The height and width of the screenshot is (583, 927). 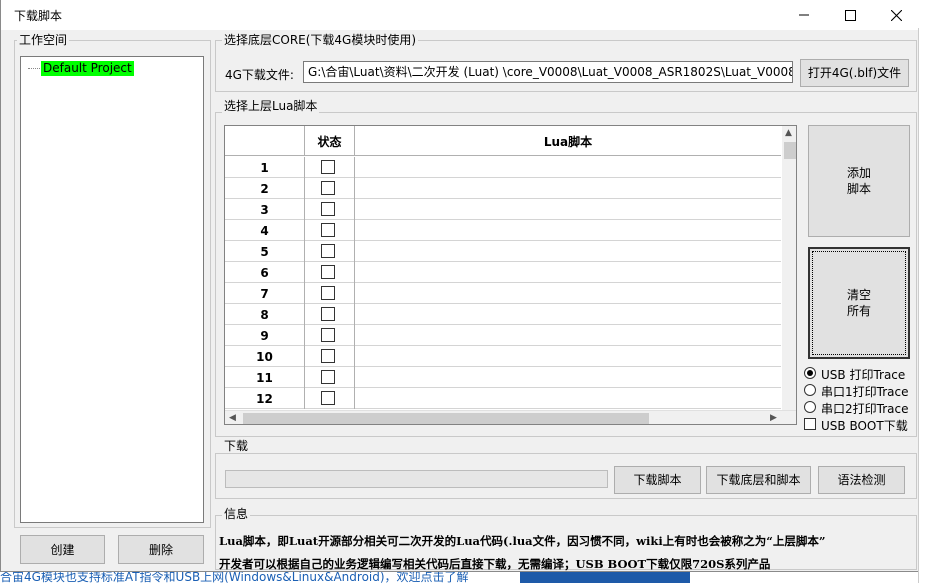 I want to click on usb-trace-radio, so click(x=810, y=373).